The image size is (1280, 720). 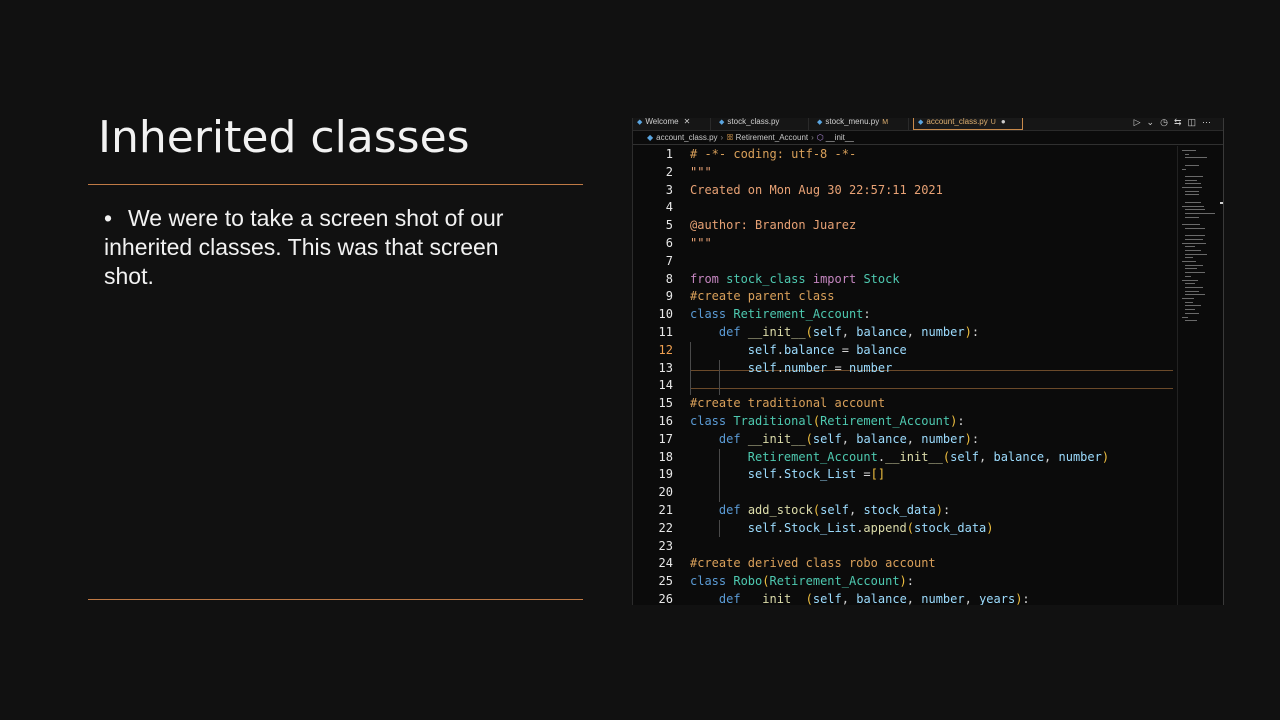 What do you see at coordinates (834, 509) in the screenshot?
I see `code-text: def add_stock(self, stock_data):` at bounding box center [834, 509].